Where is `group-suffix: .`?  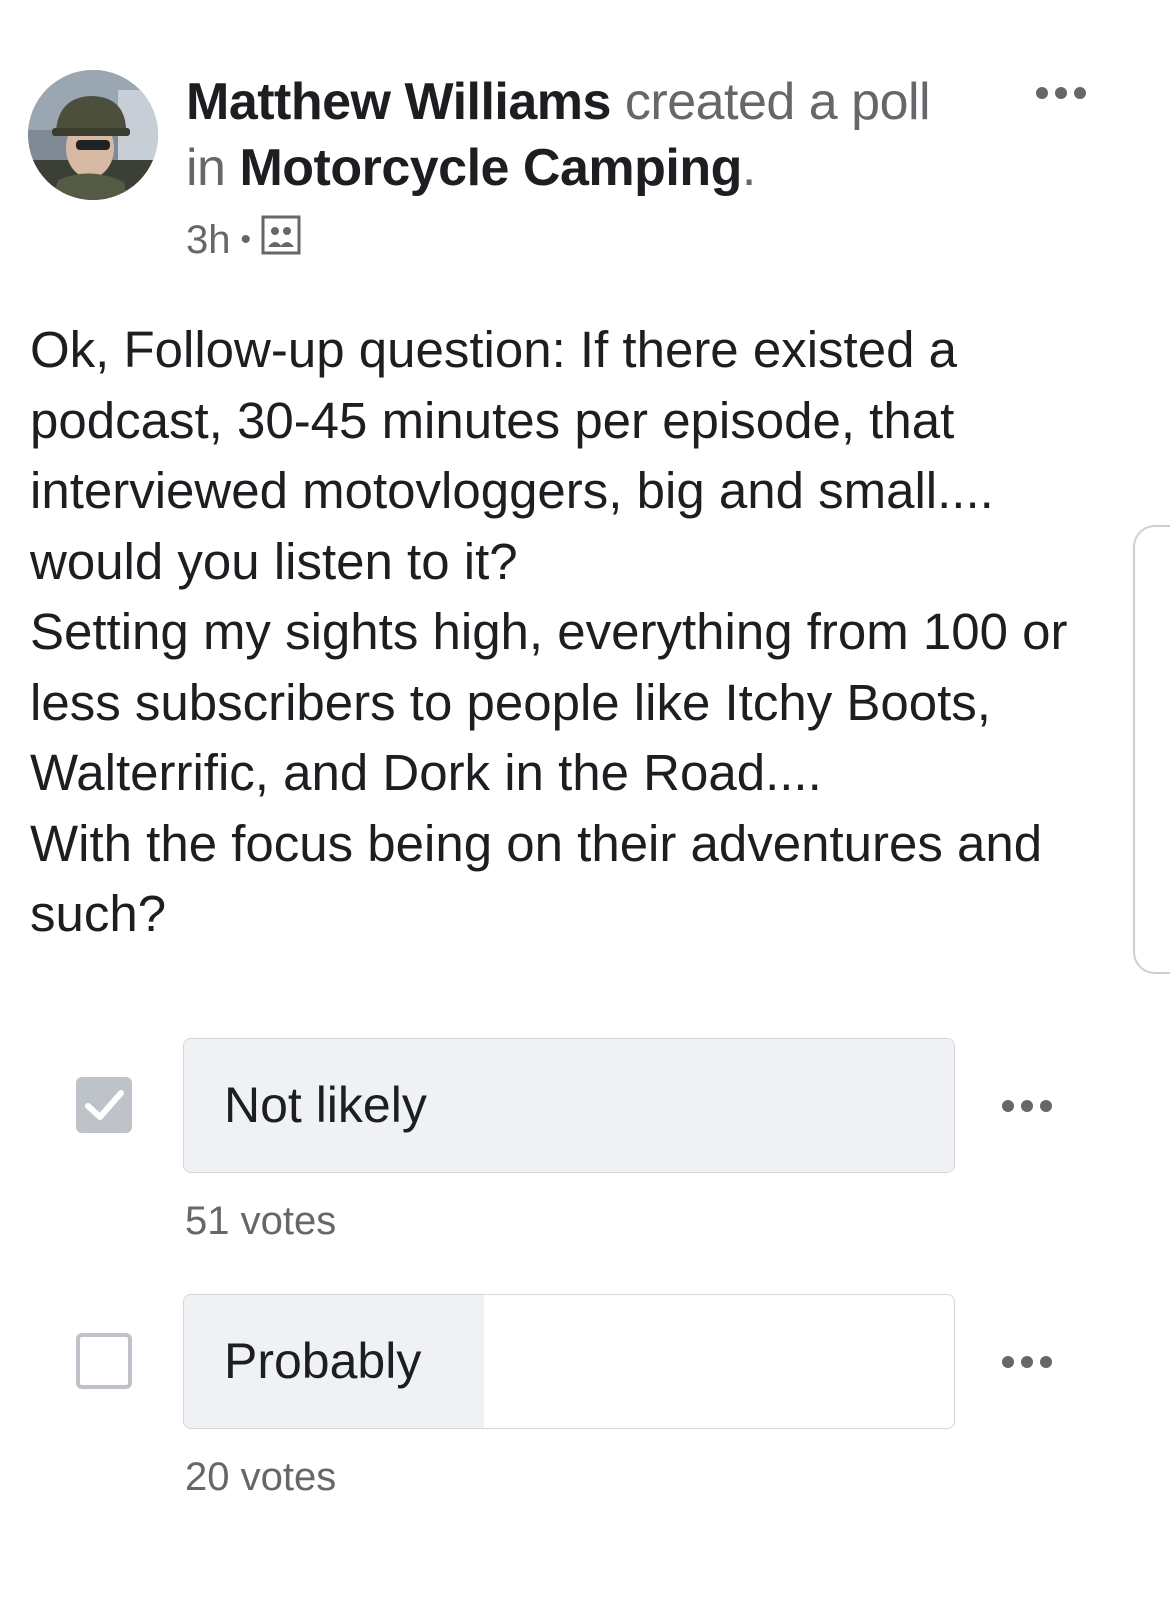
group-suffix: . is located at coordinates (748, 168).